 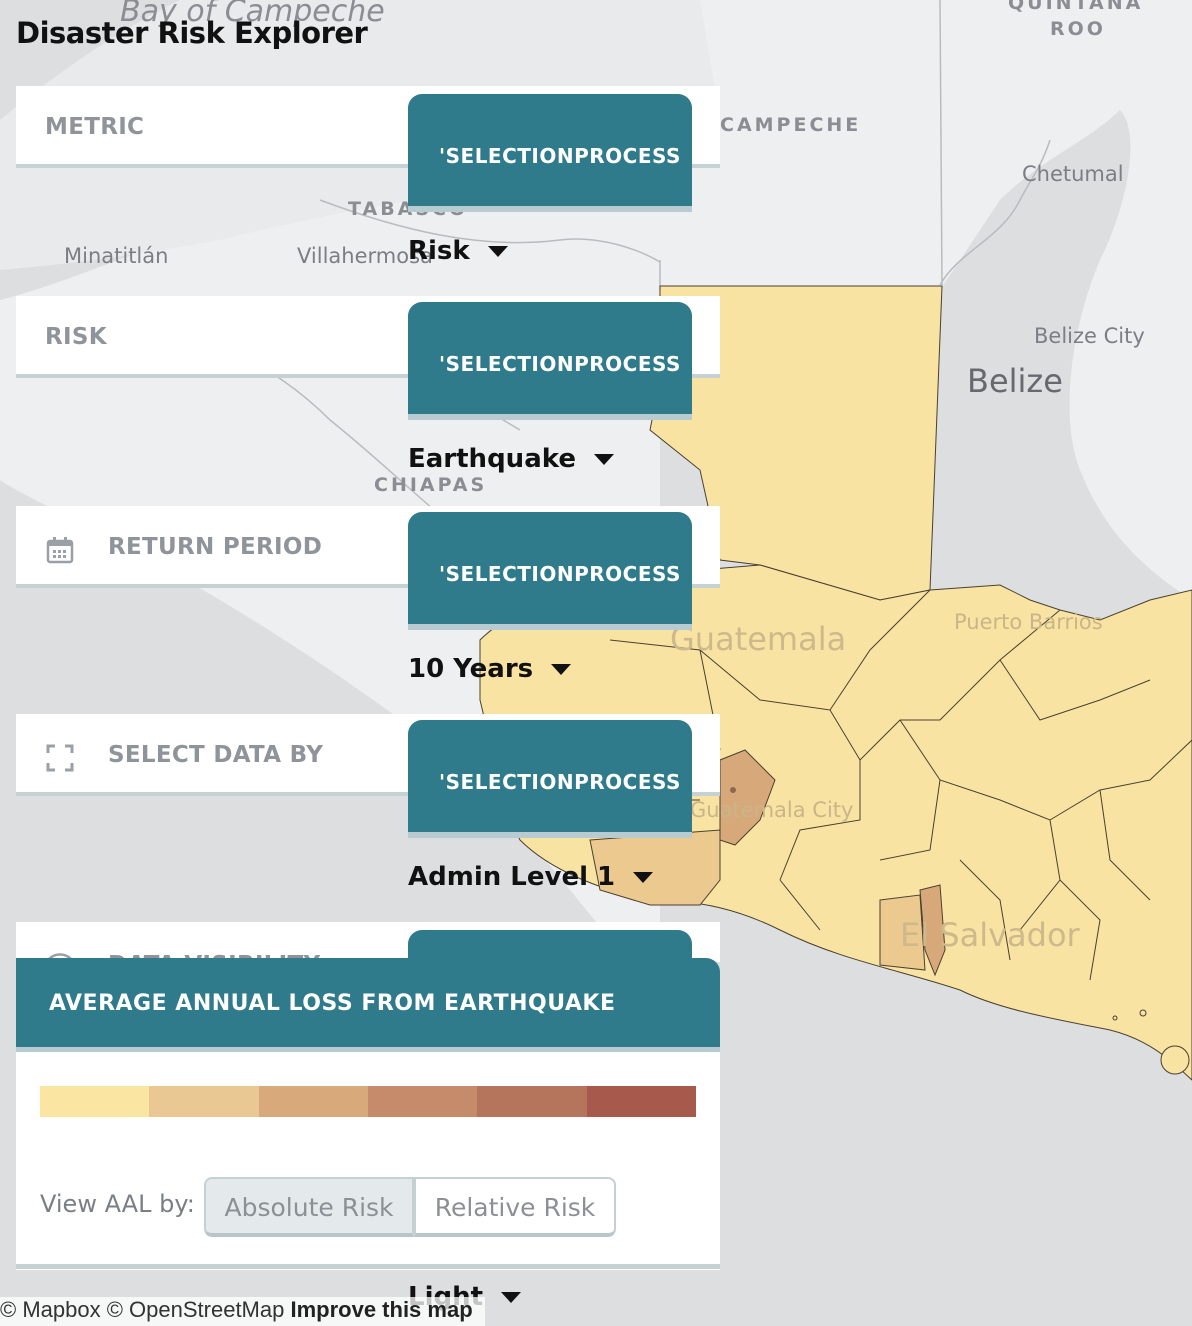 I want to click on view-by-label: View AAL by:, so click(x=117, y=1204).